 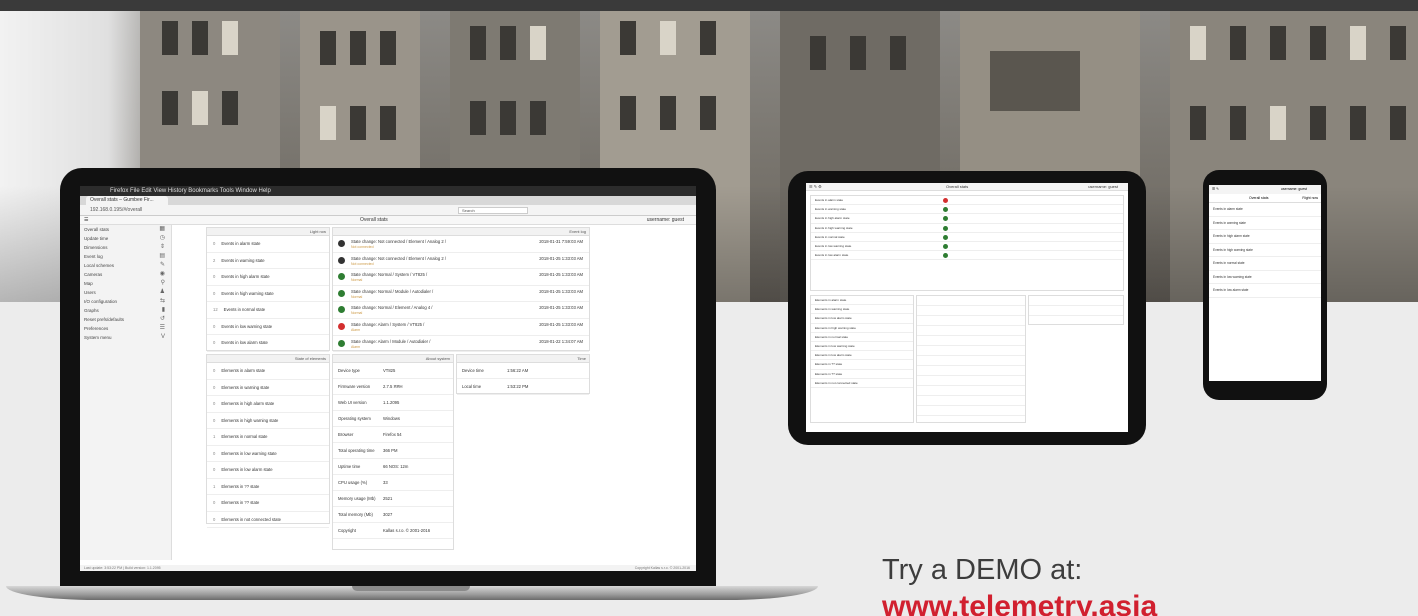 I want to click on sidebar-item-icon: ♟, so click(x=162, y=292).